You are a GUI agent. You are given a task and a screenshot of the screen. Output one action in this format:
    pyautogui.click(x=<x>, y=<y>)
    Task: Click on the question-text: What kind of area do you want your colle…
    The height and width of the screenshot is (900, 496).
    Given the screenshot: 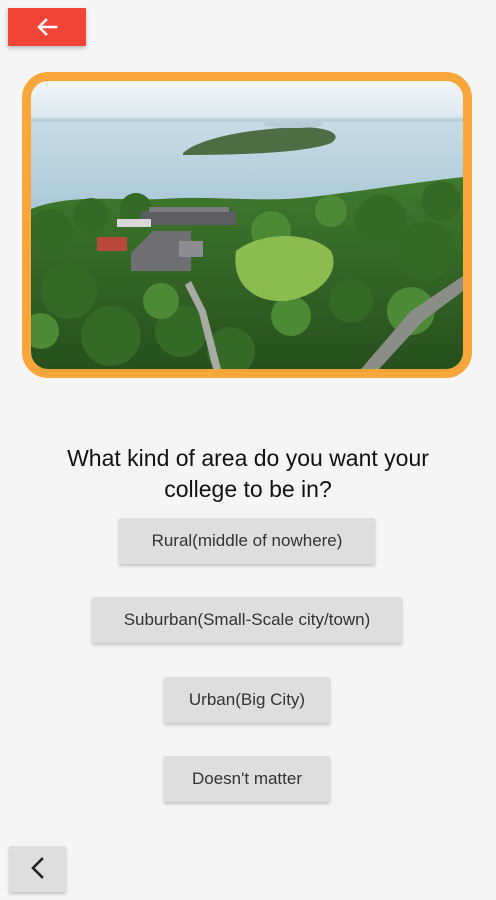 What is the action you would take?
    pyautogui.click(x=248, y=473)
    